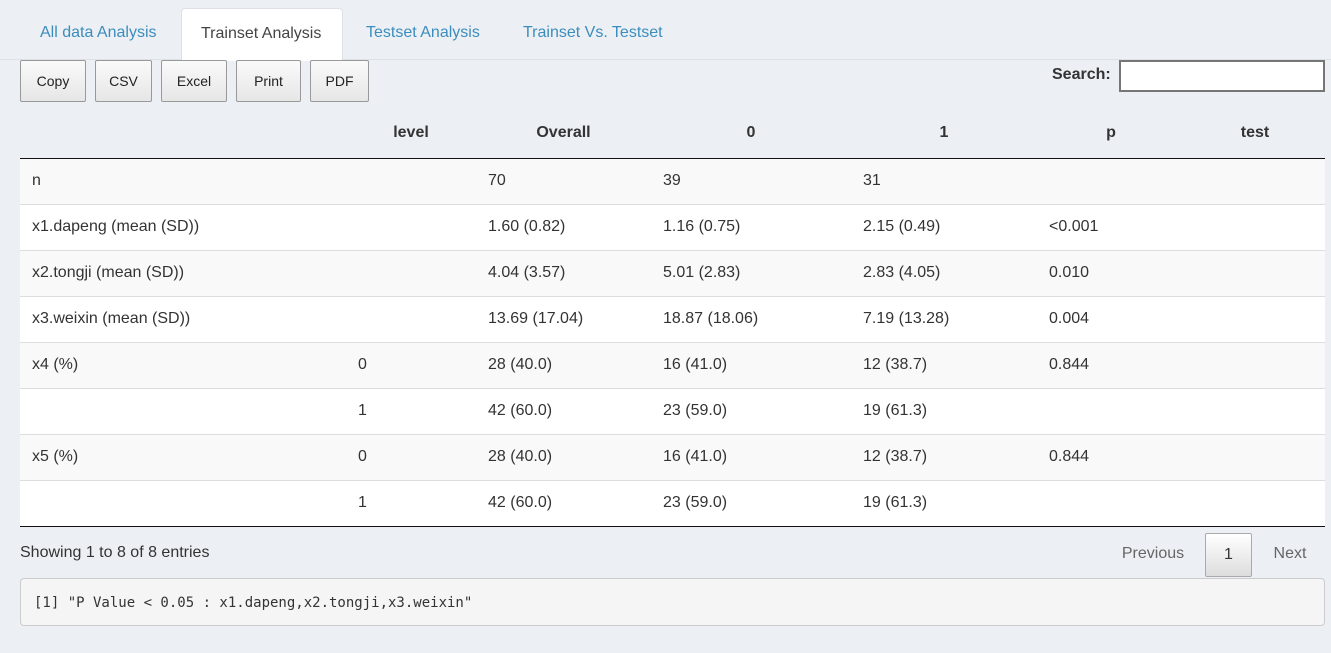 Image resolution: width=1331 pixels, height=653 pixels. What do you see at coordinates (944, 272) in the screenshot?
I see `group-1-cell: 2.83 (4.05)` at bounding box center [944, 272].